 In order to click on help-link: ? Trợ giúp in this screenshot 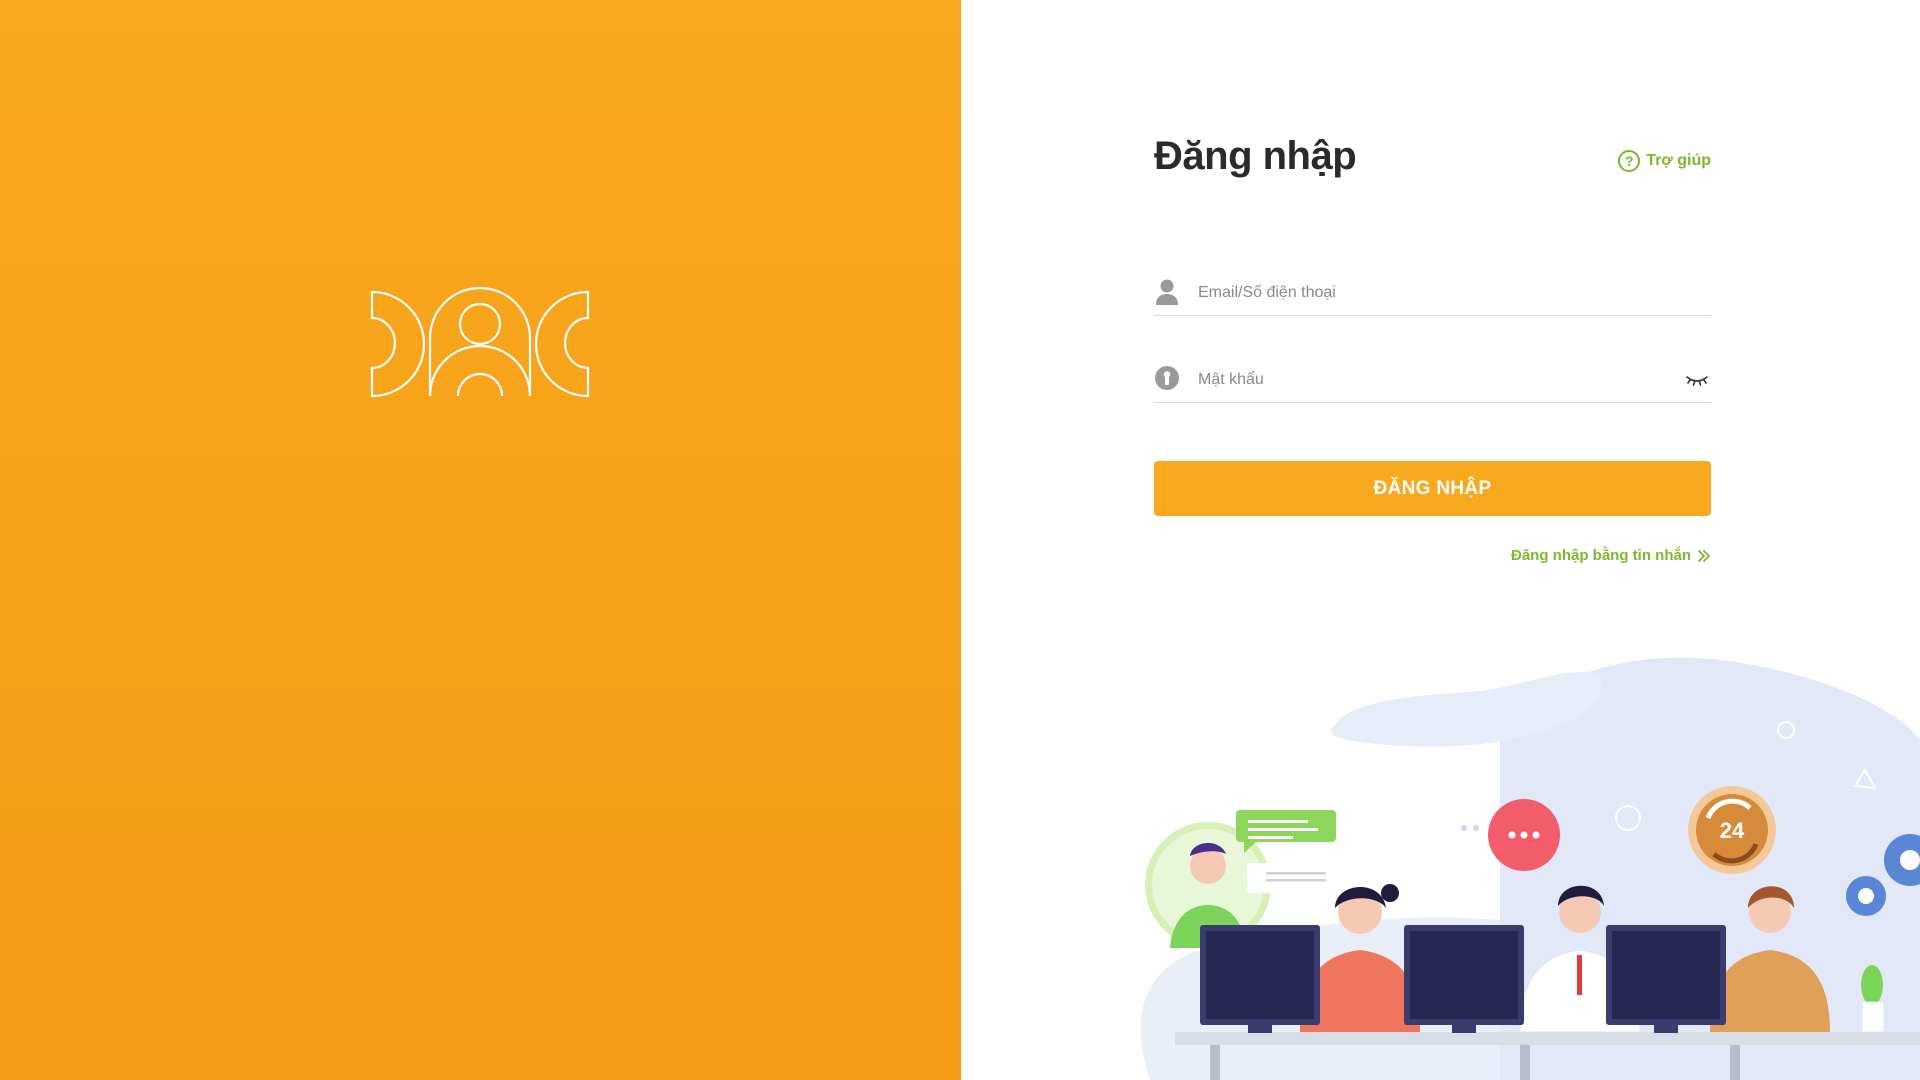, I will do `click(1664, 161)`.